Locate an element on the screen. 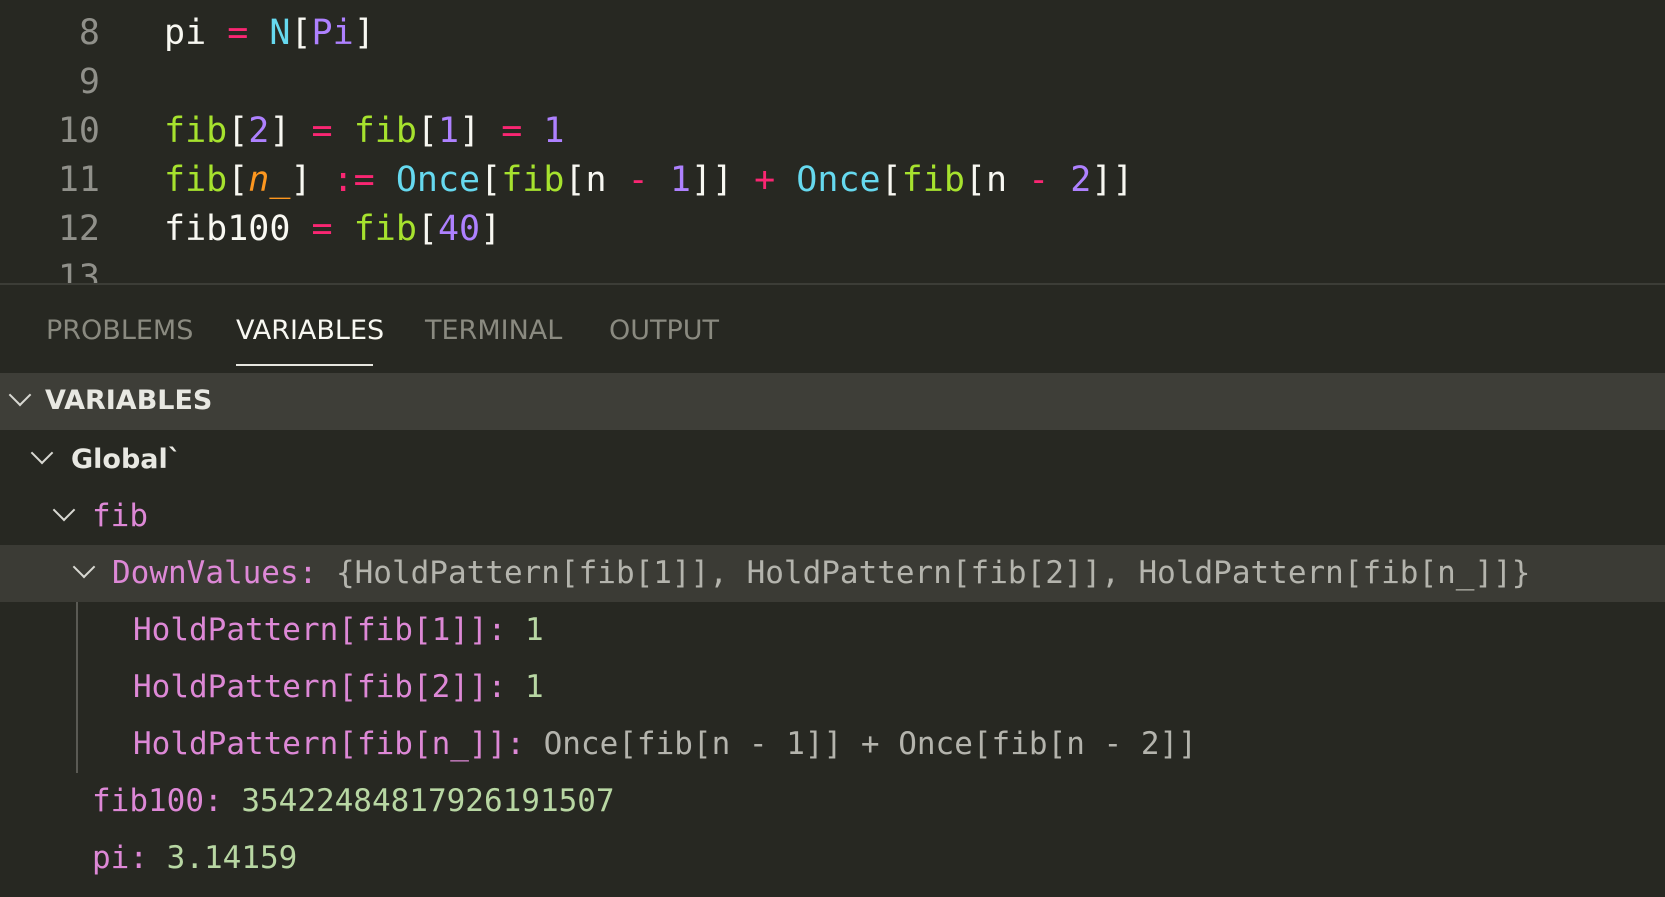  tree-row-holdpattern-1: HoldPattern[fib[1]]: 1 is located at coordinates (832, 630).